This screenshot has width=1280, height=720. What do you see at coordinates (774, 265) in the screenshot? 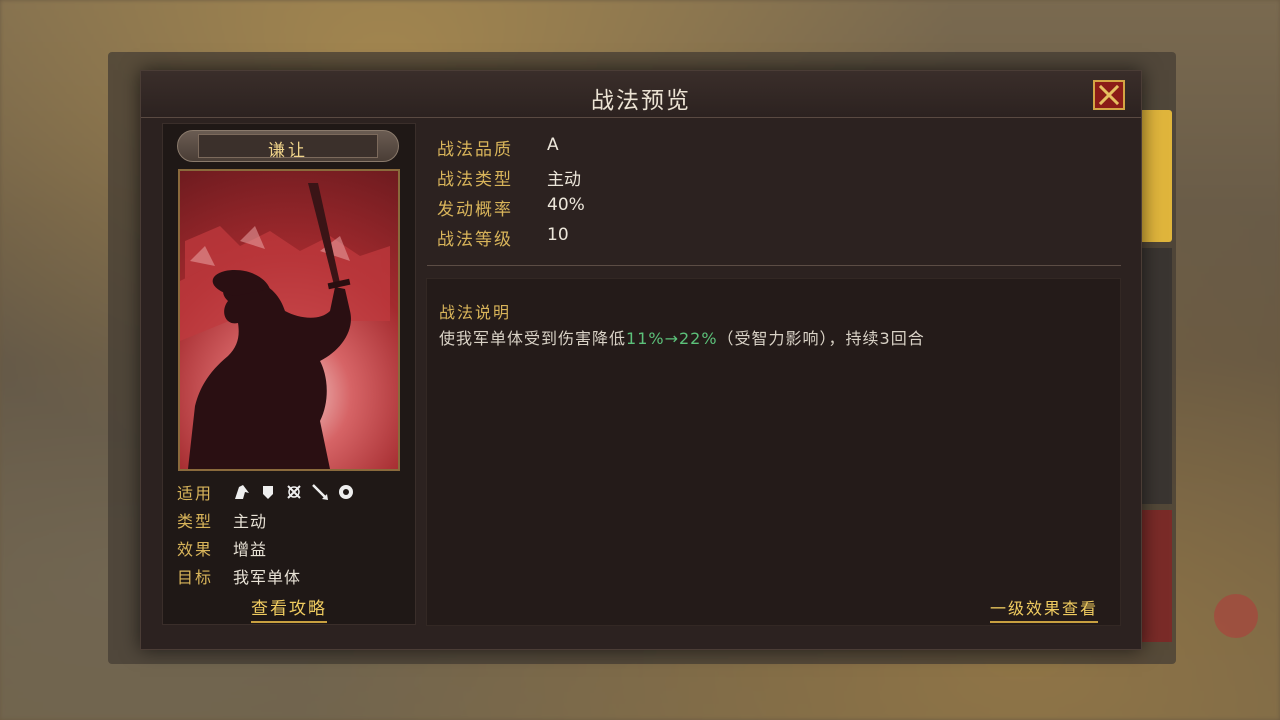
I see `divider` at bounding box center [774, 265].